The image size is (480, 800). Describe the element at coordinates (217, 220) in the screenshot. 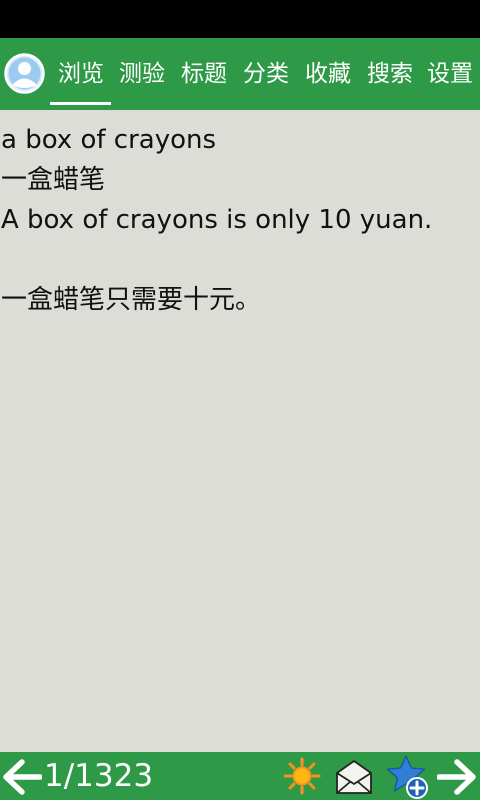

I see `example-sentence: A box of crayons is only 10 yuan.` at that location.